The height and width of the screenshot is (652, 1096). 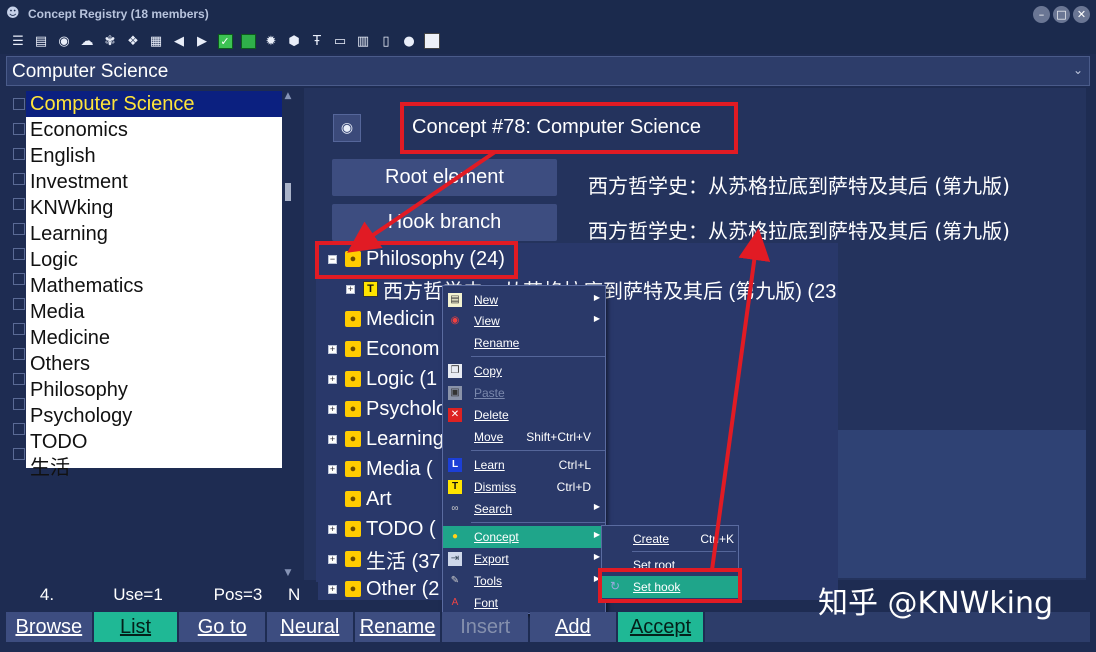 What do you see at coordinates (154, 312) in the screenshot?
I see `list-item: Media` at bounding box center [154, 312].